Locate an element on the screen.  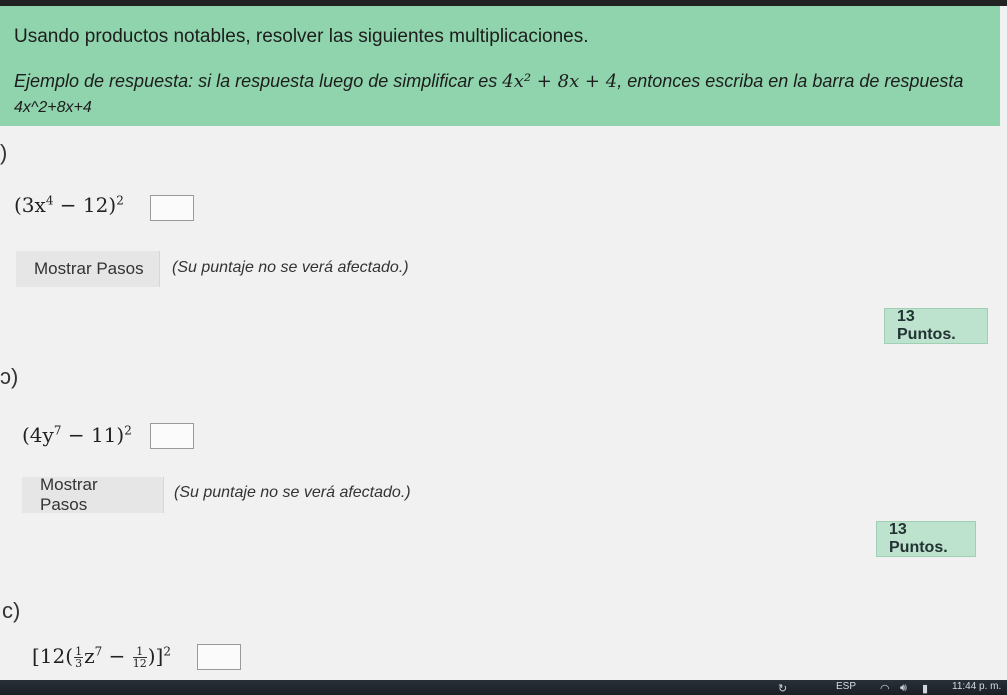
problem-1-label: ) is located at coordinates (4, 152).